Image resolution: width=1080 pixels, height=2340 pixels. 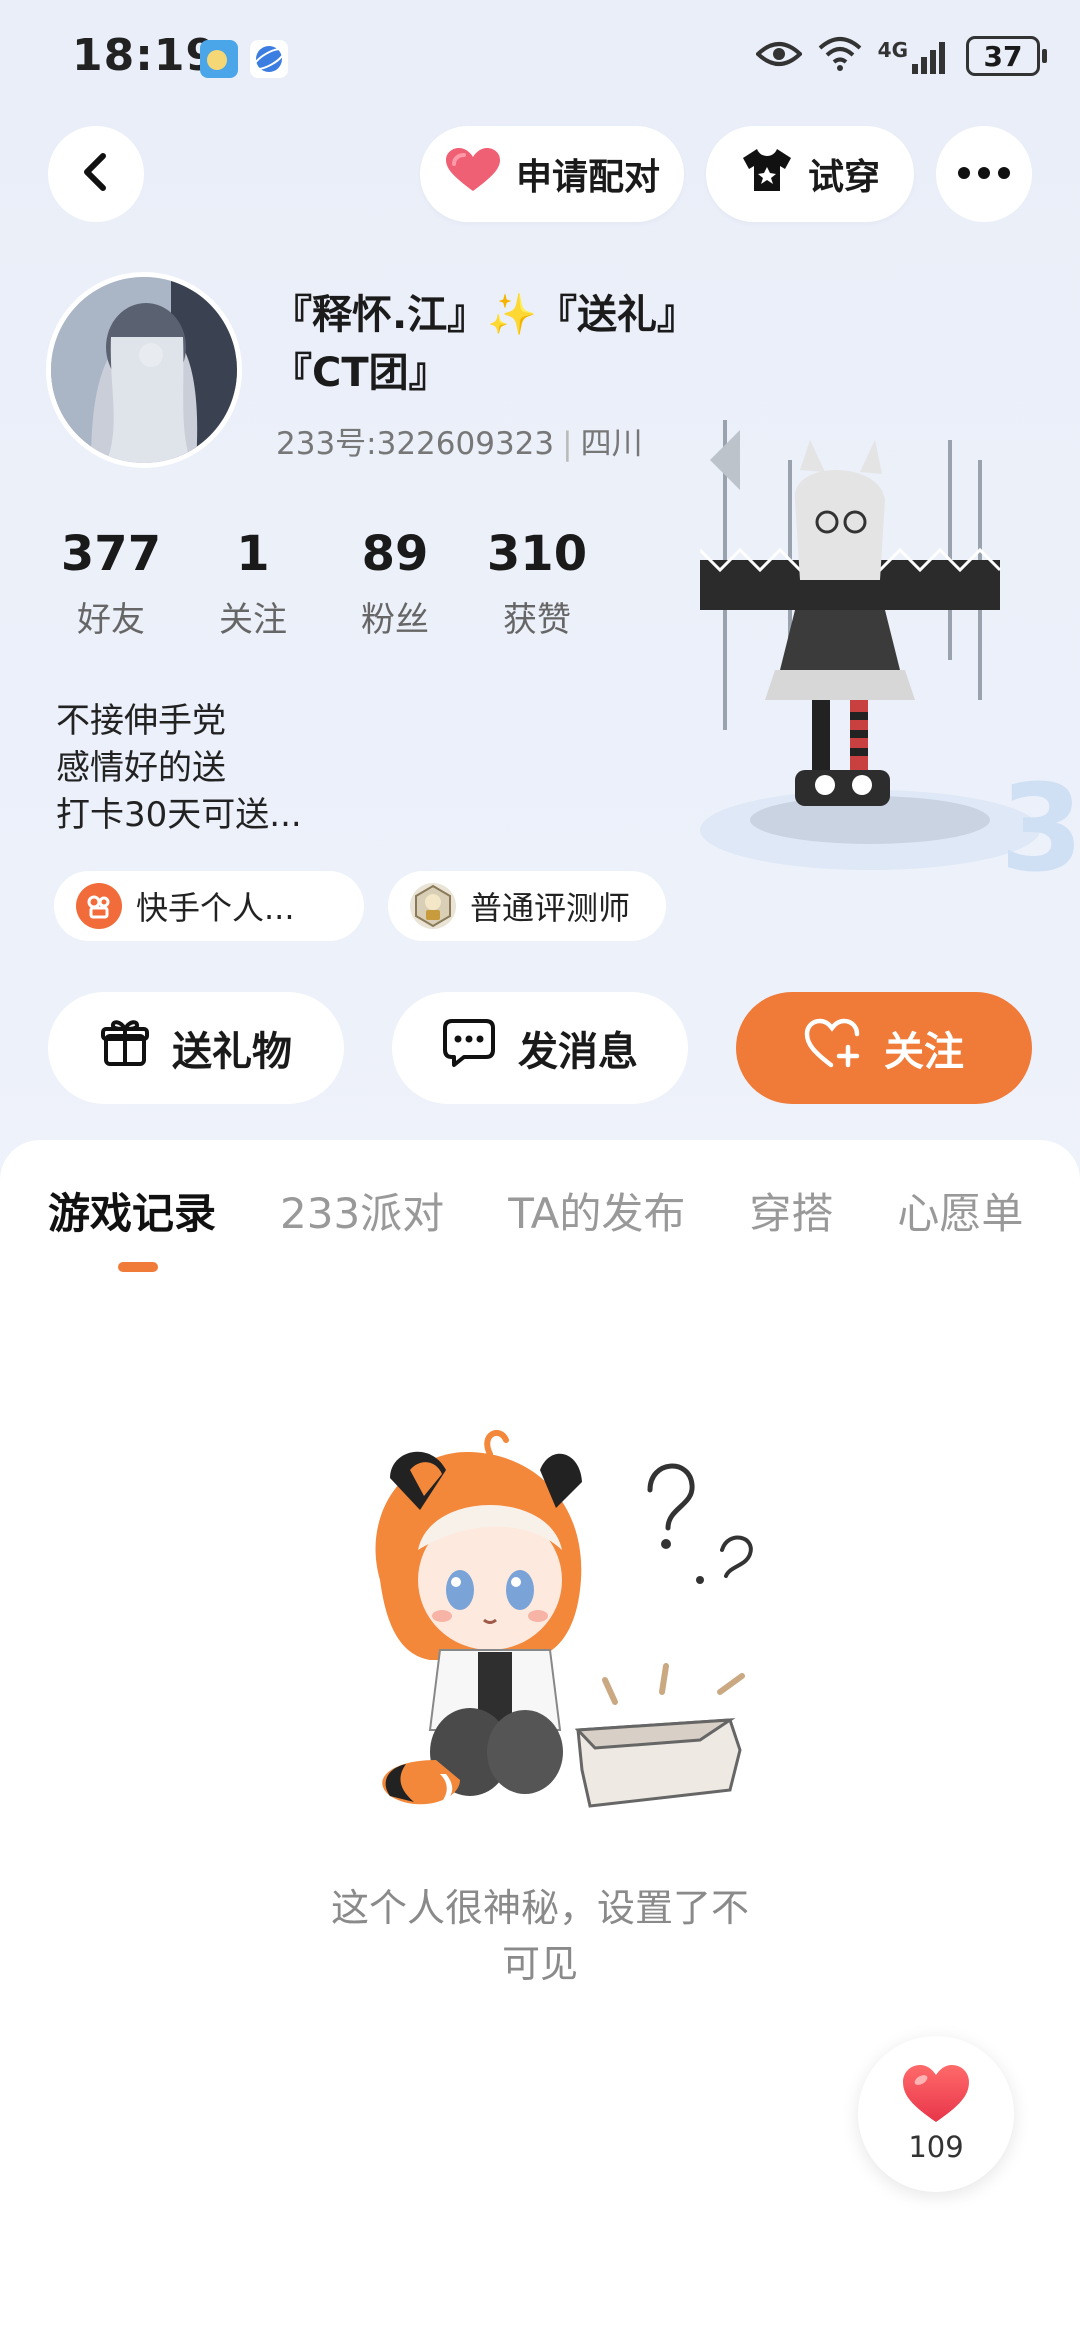 I want to click on status-time: 18:19, so click(x=145, y=55).